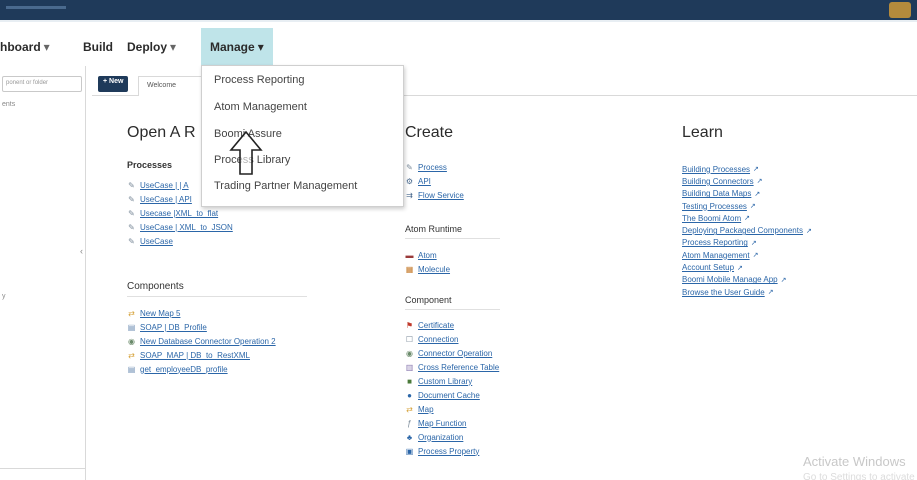 The width and height of the screenshot is (917, 480). What do you see at coordinates (440, 437) in the screenshot?
I see `create-organization-link: Organization` at bounding box center [440, 437].